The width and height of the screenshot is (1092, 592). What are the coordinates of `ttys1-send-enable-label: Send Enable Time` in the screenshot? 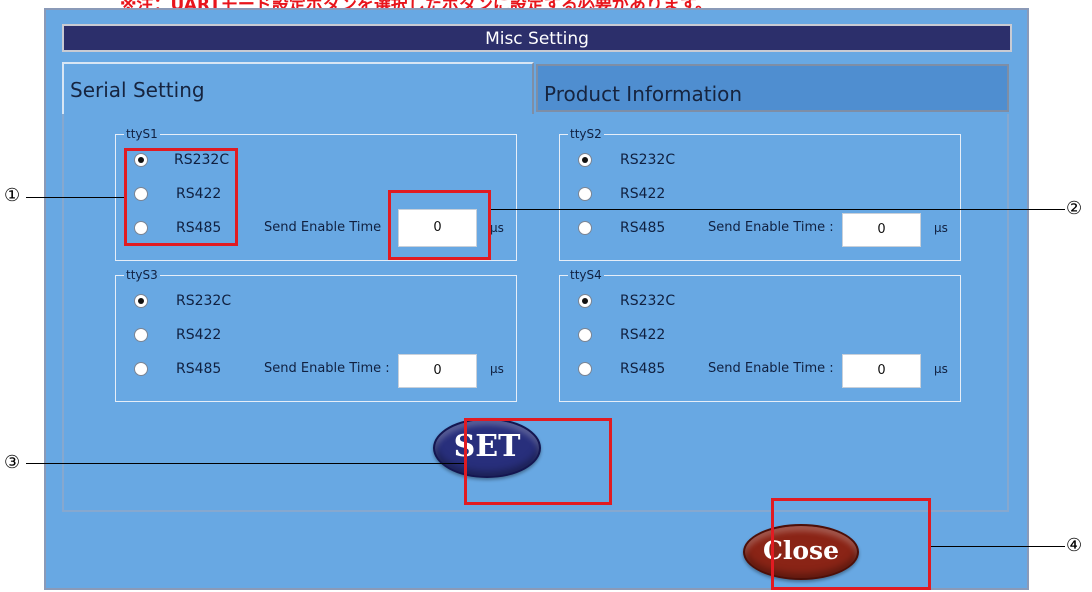 It's located at (323, 227).